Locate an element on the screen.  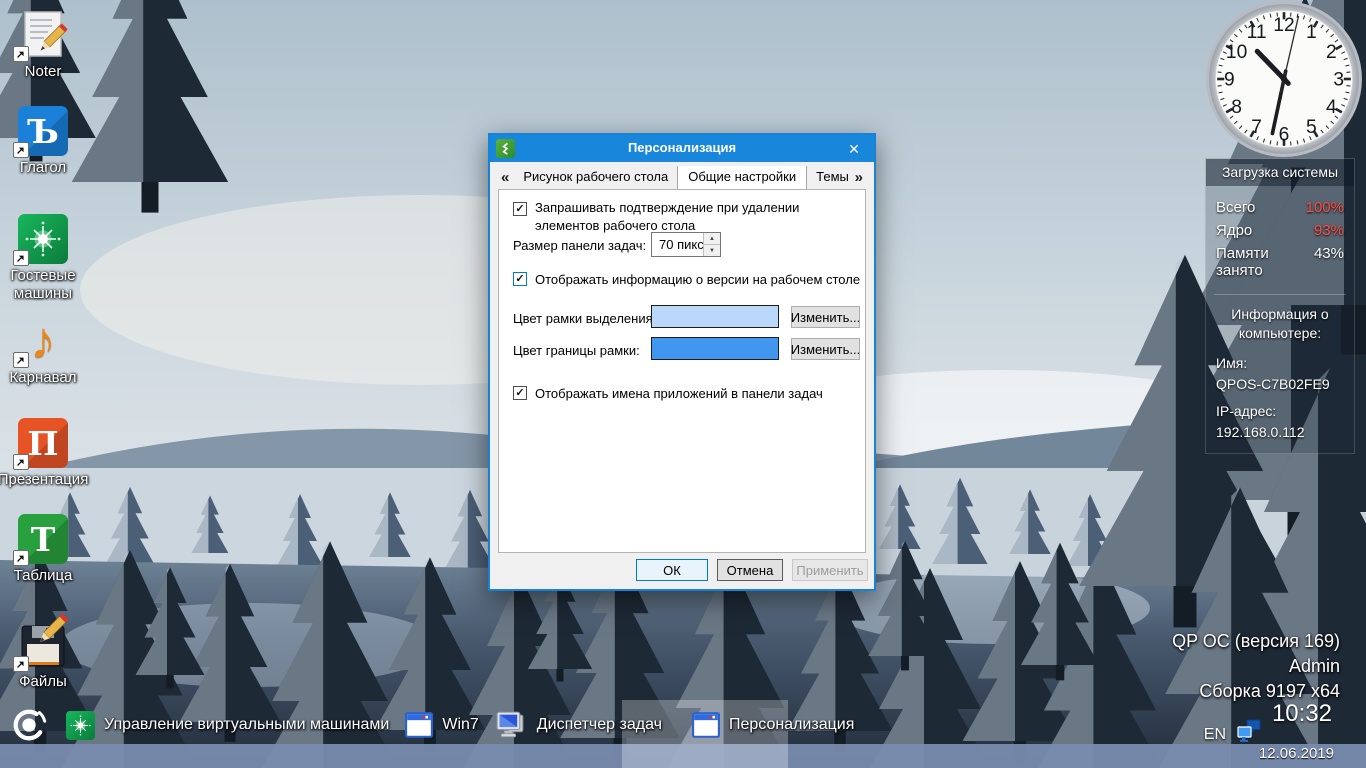
taskbar-size-spinner: 70 пикс ▲ ▼ is located at coordinates (686, 244).